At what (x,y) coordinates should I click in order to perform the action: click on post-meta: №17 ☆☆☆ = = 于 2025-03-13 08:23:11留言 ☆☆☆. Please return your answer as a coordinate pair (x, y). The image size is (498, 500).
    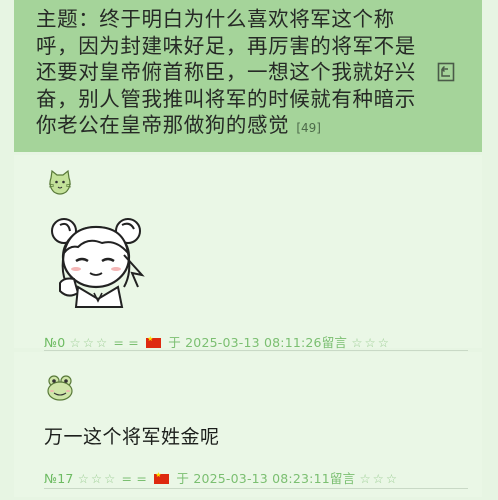
    Looking at the image, I should click on (221, 477).